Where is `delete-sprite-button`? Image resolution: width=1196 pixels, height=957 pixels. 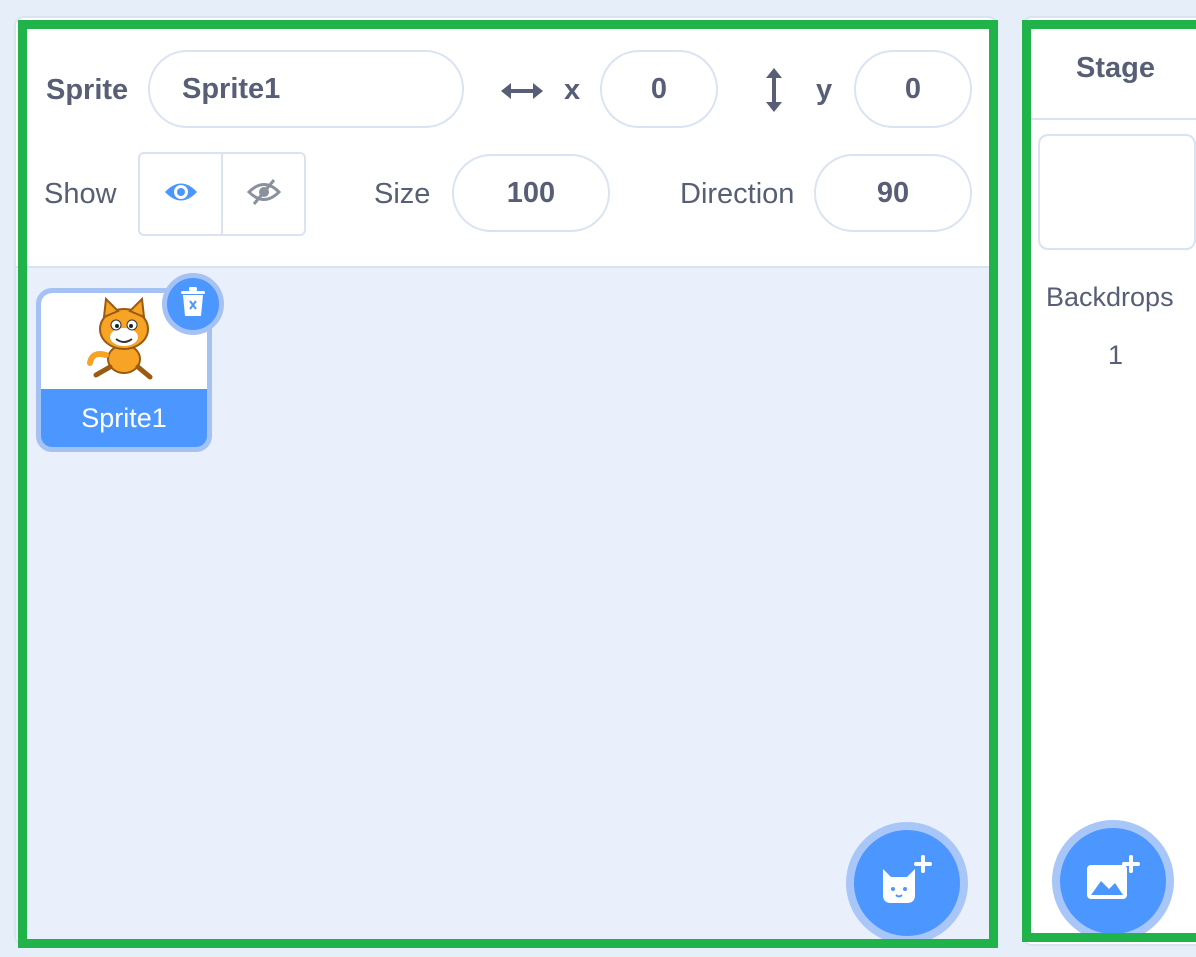
delete-sprite-button is located at coordinates (193, 304).